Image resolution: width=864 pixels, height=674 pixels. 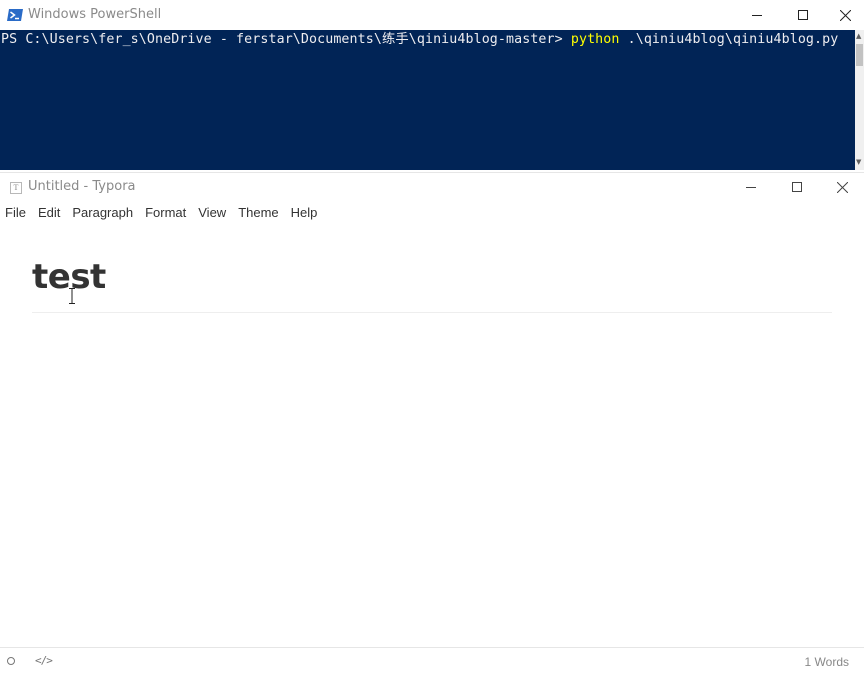 I want to click on powershell-titlebar: Windows PowerShell, so click(x=432, y=15).